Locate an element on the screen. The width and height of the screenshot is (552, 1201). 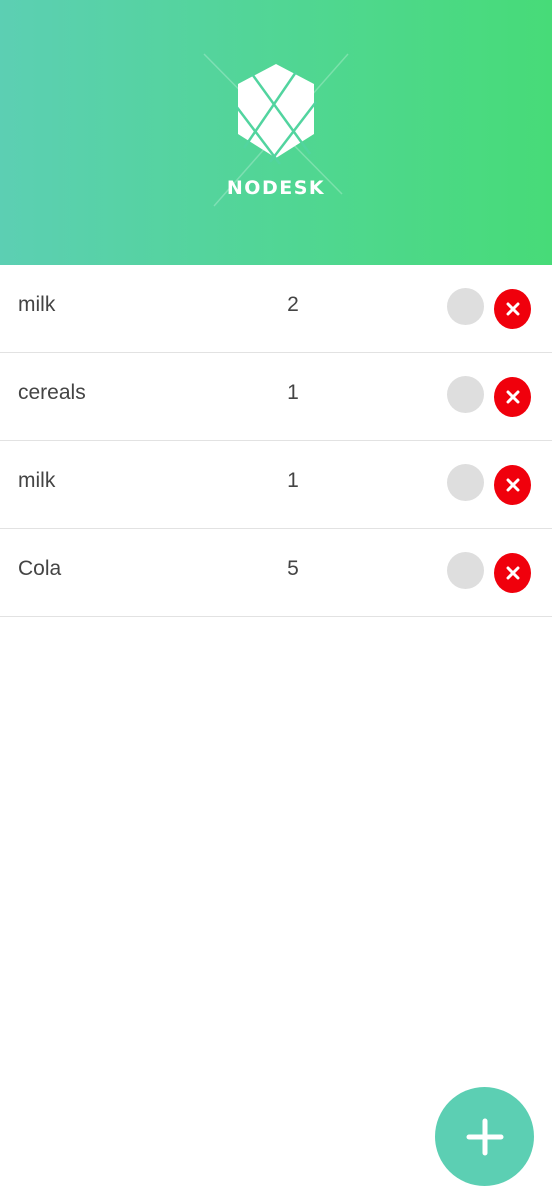
list-item: milk 2 is located at coordinates (276, 309).